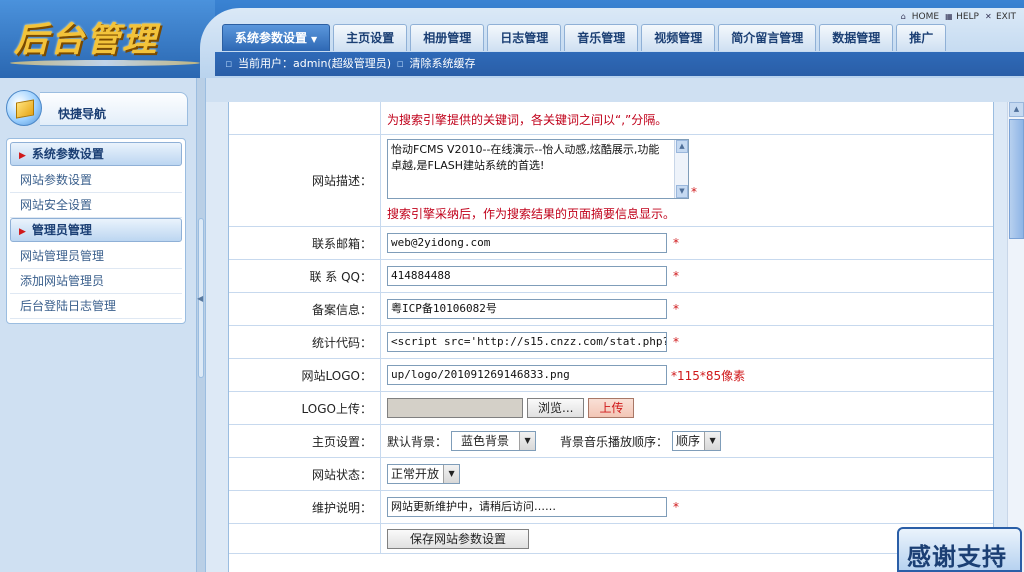 The height and width of the screenshot is (572, 1024). Describe the element at coordinates (305, 507) in the screenshot. I see `maintenance-label: 维护说明：` at that location.